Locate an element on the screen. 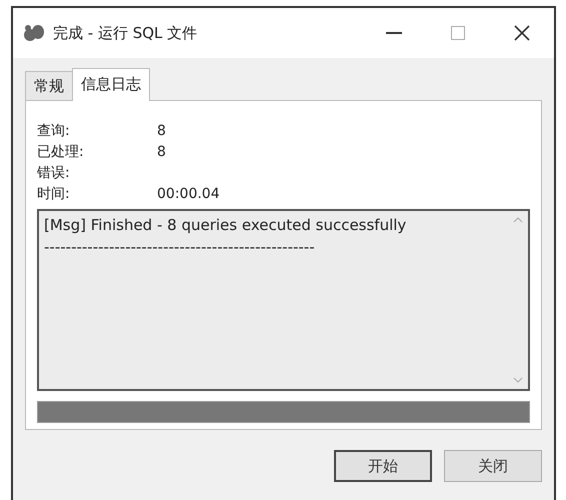 Image resolution: width=566 pixels, height=500 pixels. tab: 常规 is located at coordinates (49, 85).